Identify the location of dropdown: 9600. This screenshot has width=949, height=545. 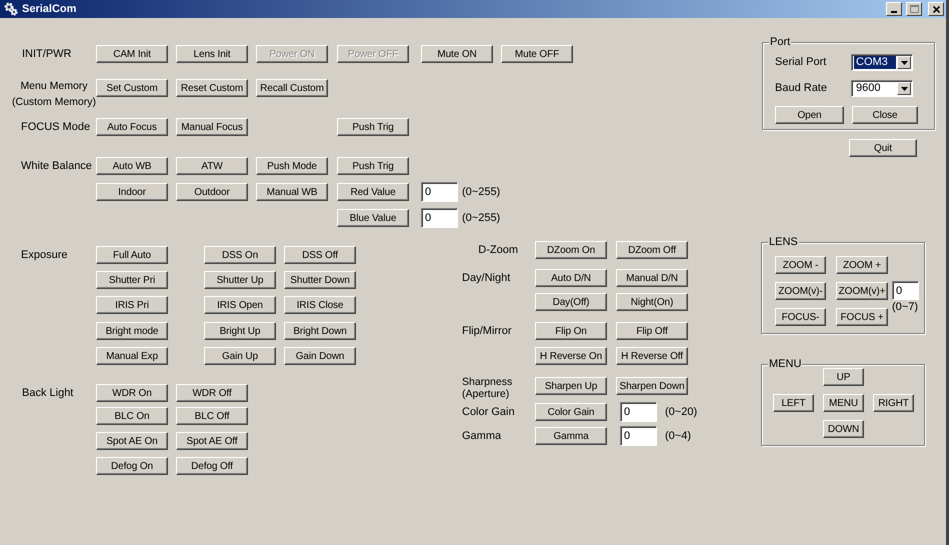
(882, 88).